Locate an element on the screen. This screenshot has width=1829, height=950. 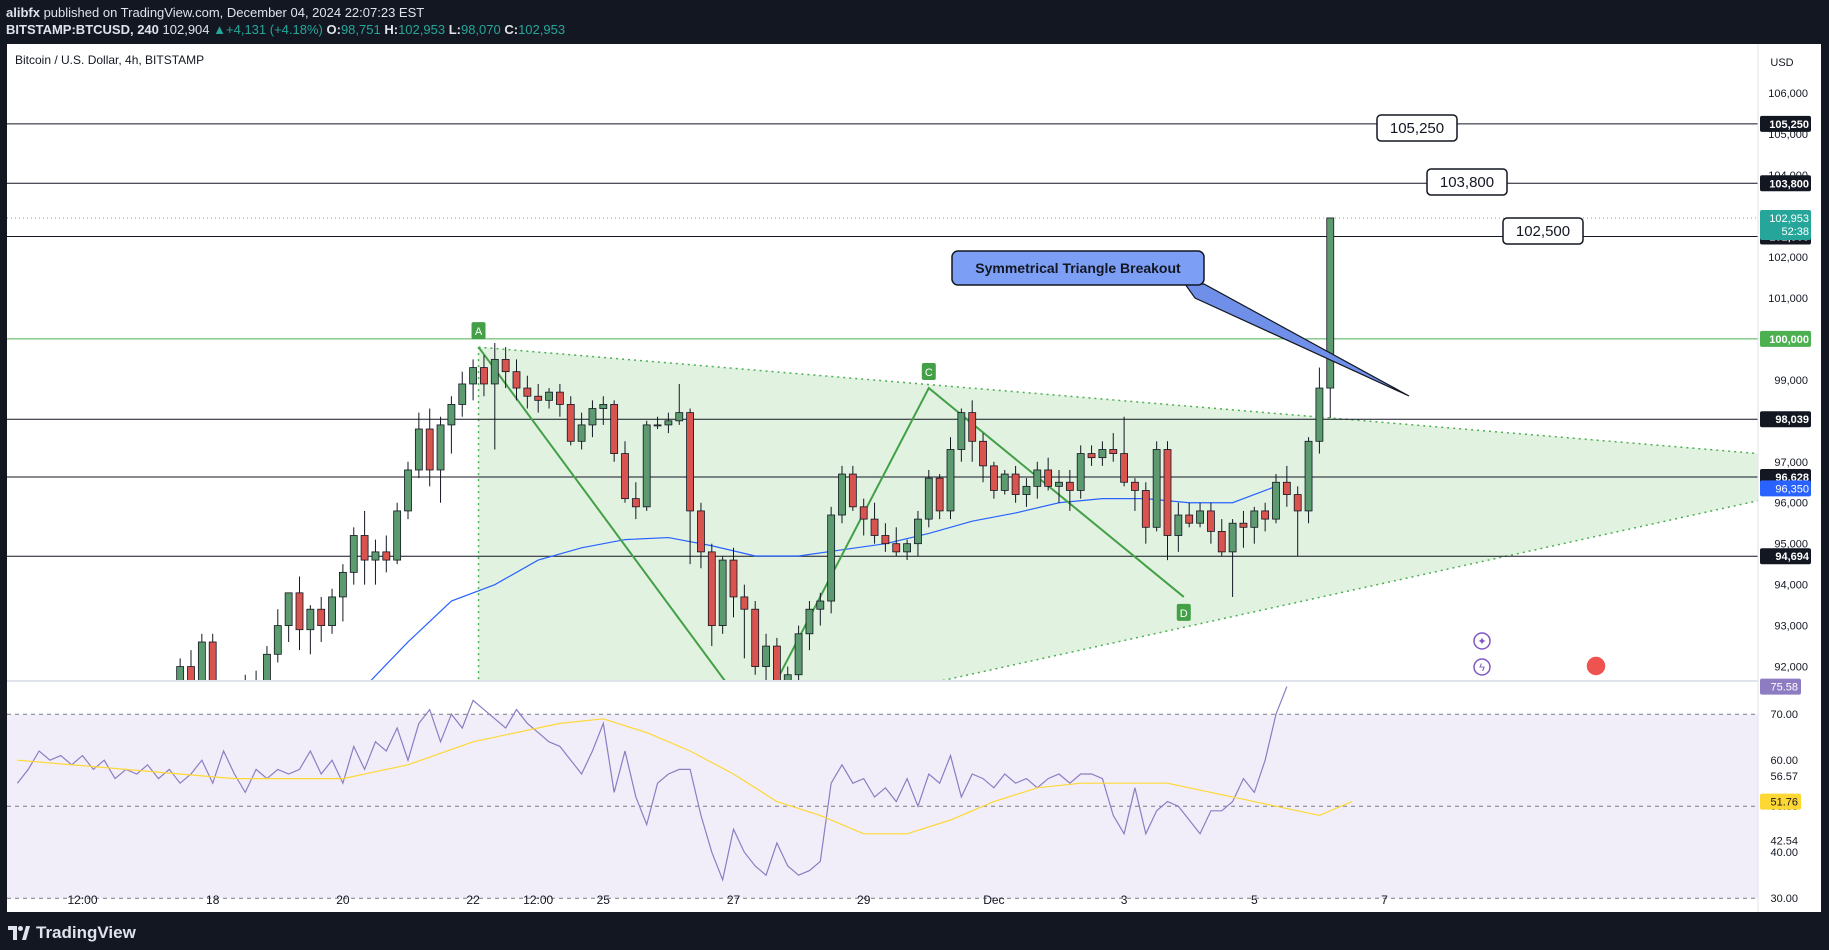
annotation-text: Symmetrical Triangle Breakout is located at coordinates (1078, 268).